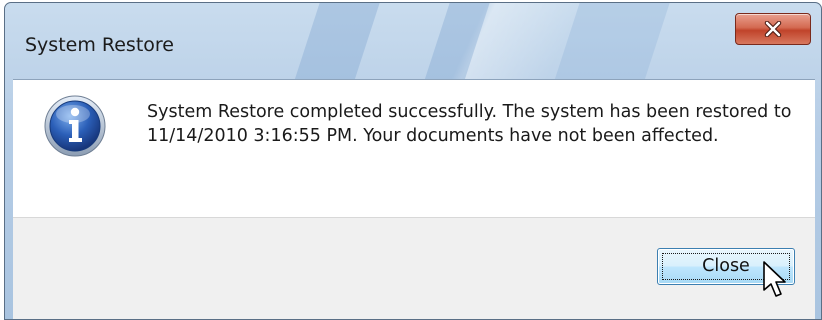 Image resolution: width=822 pixels, height=320 pixels. I want to click on close-icon, so click(773, 29).